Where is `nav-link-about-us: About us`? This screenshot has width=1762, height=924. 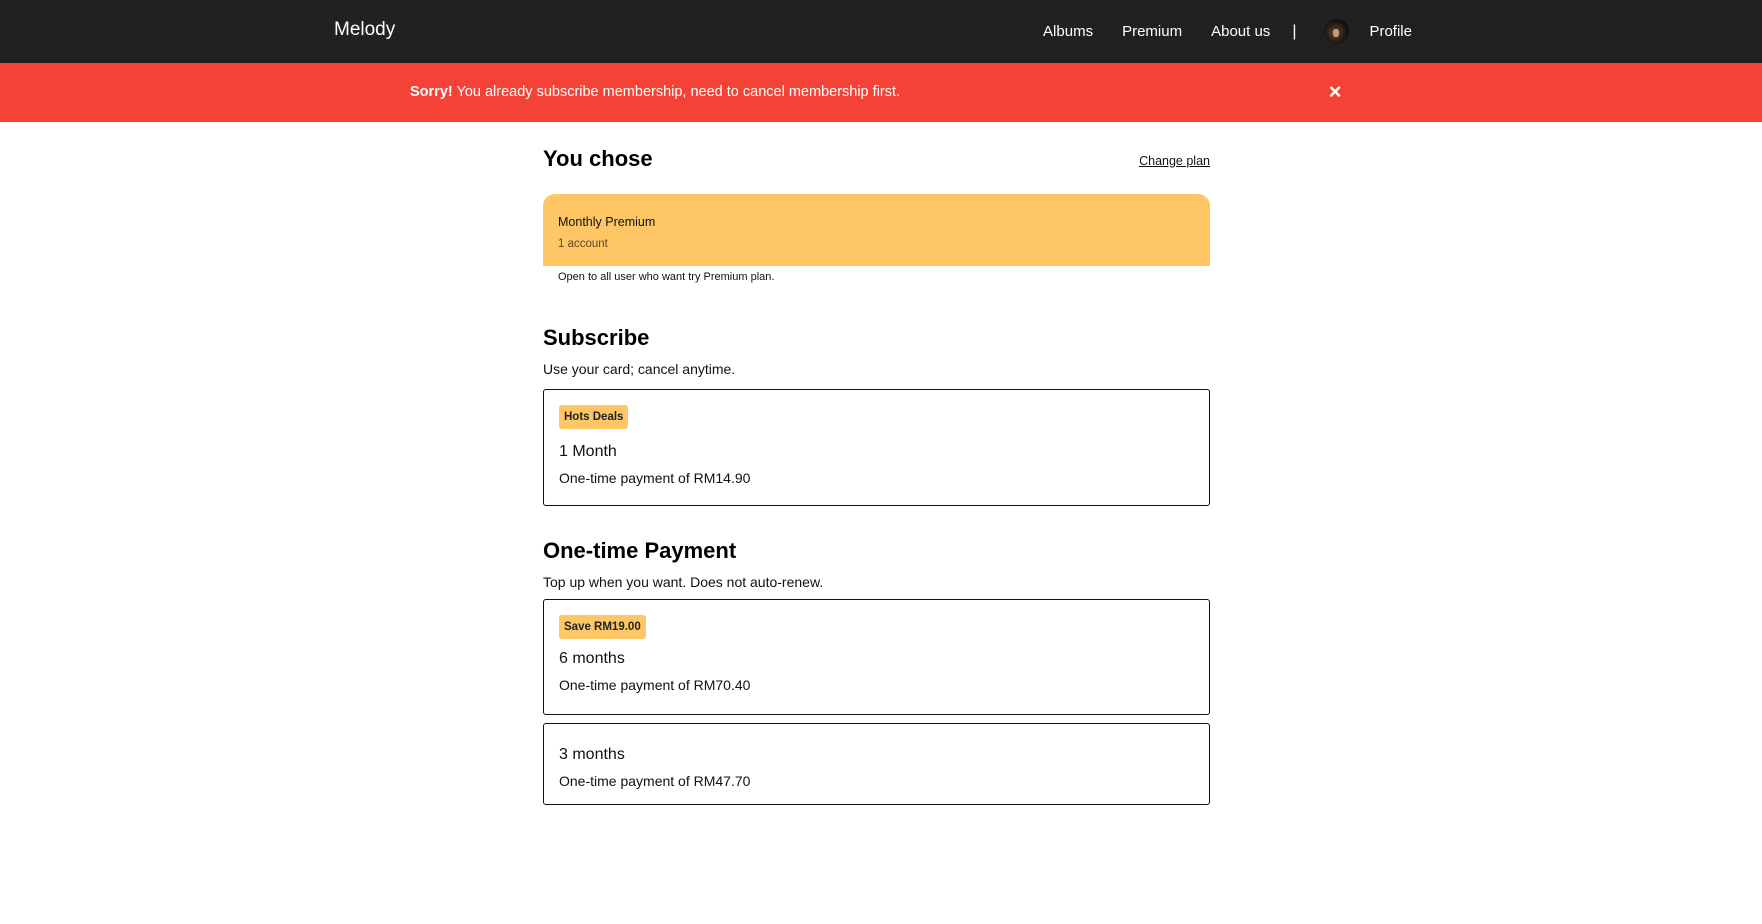
nav-link-about-us: About us is located at coordinates (1240, 31).